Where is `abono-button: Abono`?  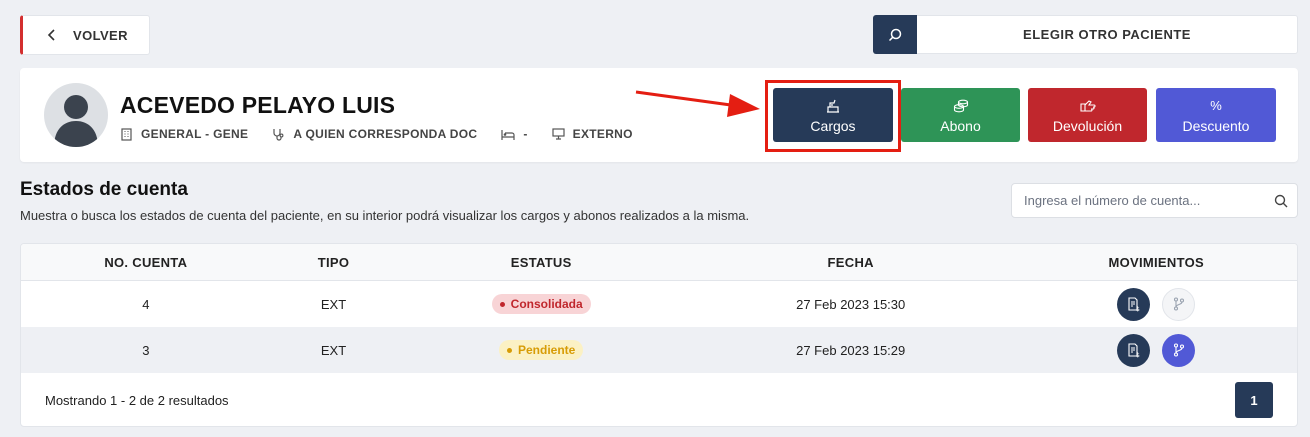
abono-button: Abono is located at coordinates (960, 115).